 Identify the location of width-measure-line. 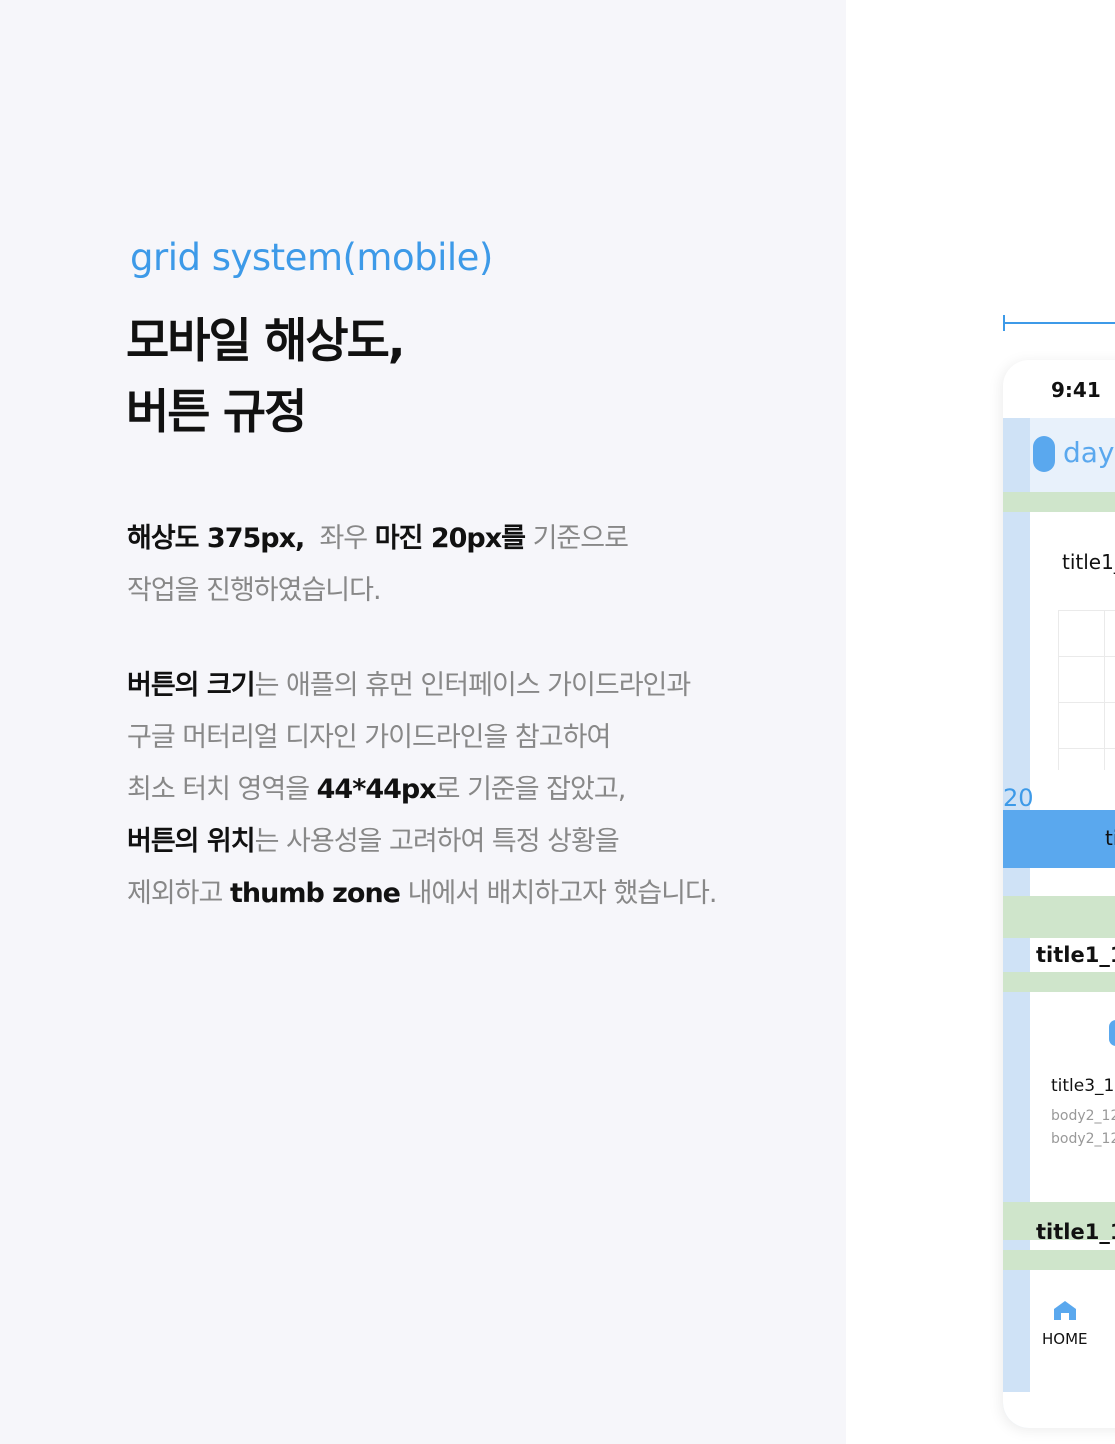
(1059, 323).